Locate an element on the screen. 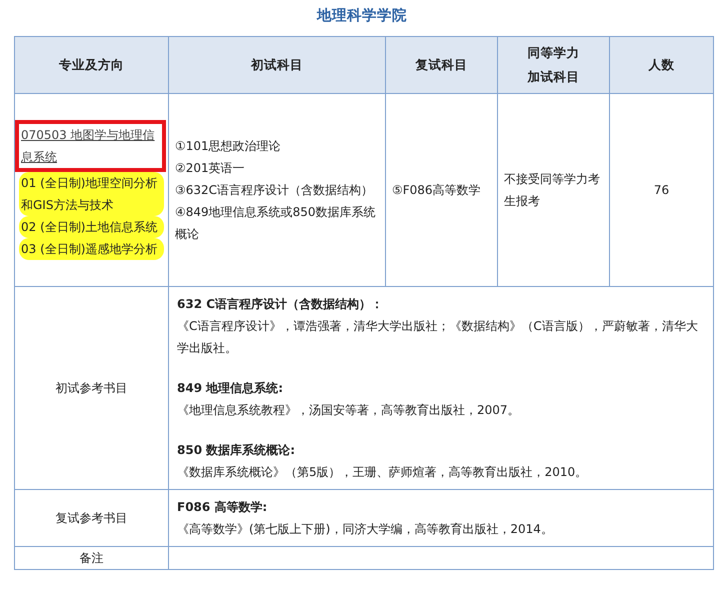 This screenshot has height=590, width=724. exam-subject: ②201英语一 is located at coordinates (210, 168).